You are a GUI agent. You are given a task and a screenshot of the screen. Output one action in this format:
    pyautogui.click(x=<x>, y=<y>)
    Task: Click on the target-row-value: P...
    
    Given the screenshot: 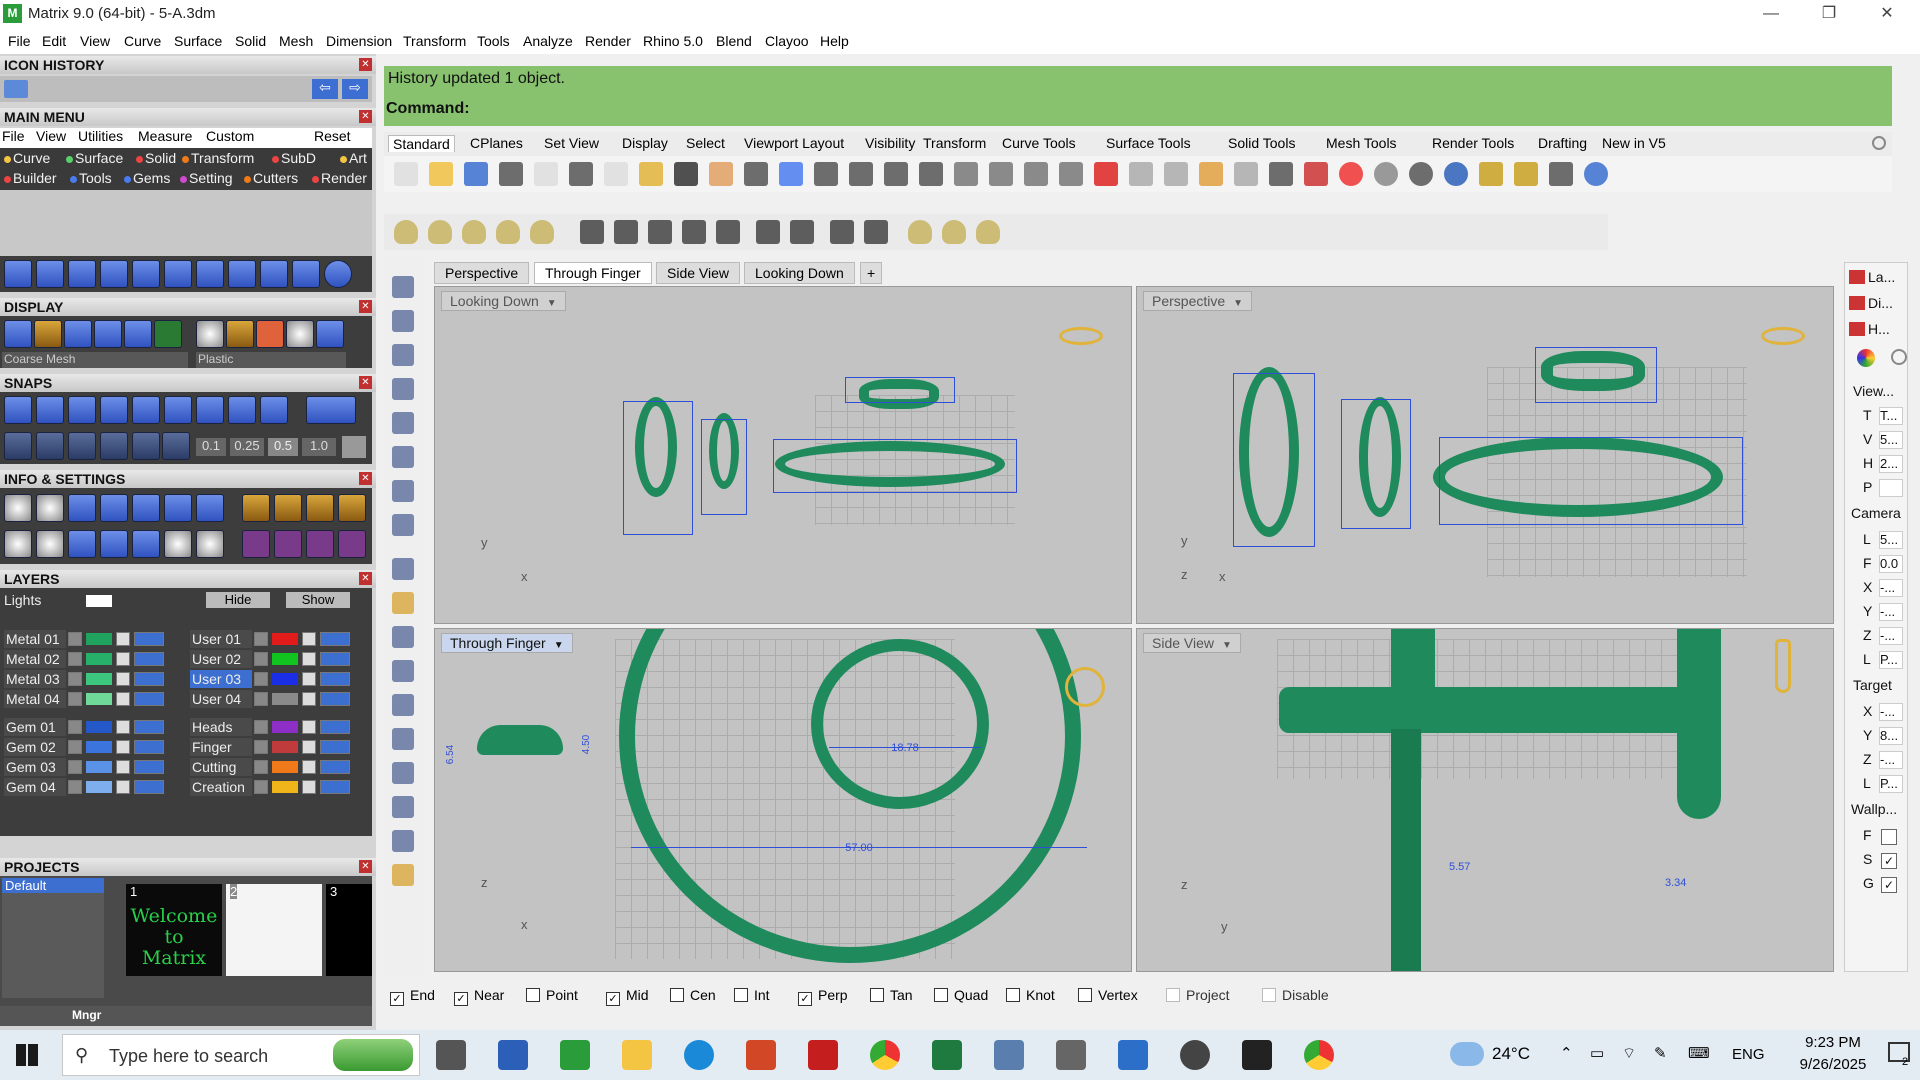 What is the action you would take?
    pyautogui.click(x=1891, y=784)
    